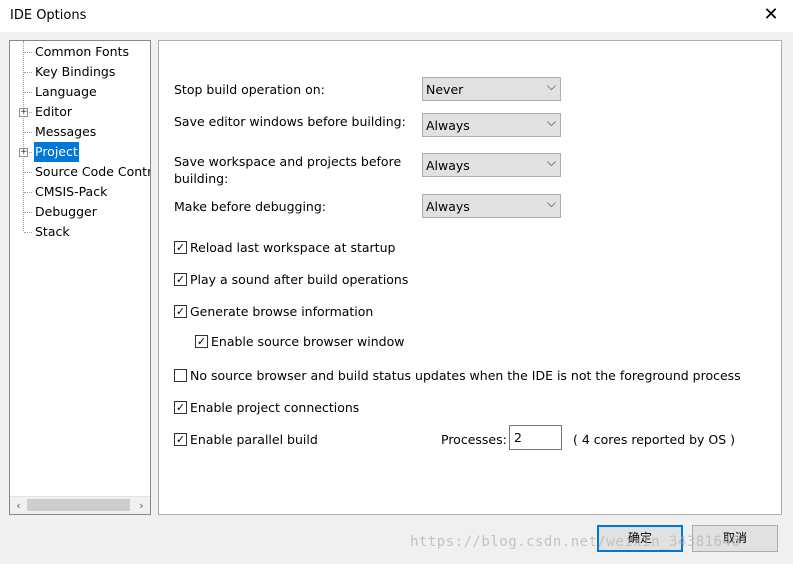 This screenshot has height=564, width=793. I want to click on stop-build-value: Never, so click(445, 89).